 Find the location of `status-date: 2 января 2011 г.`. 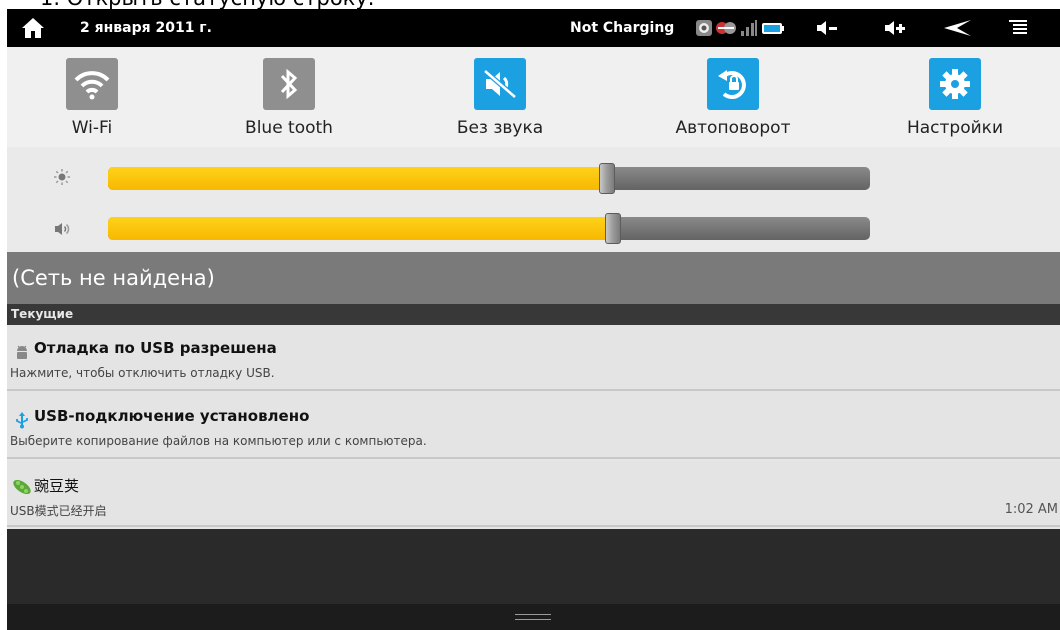

status-date: 2 января 2011 г. is located at coordinates (146, 28).